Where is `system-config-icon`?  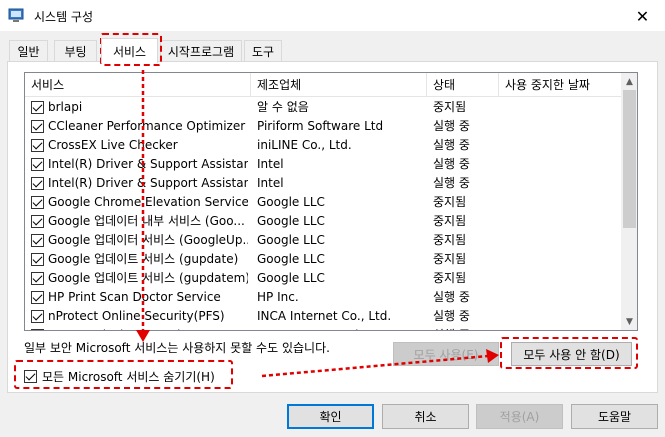 system-config-icon is located at coordinates (16, 15).